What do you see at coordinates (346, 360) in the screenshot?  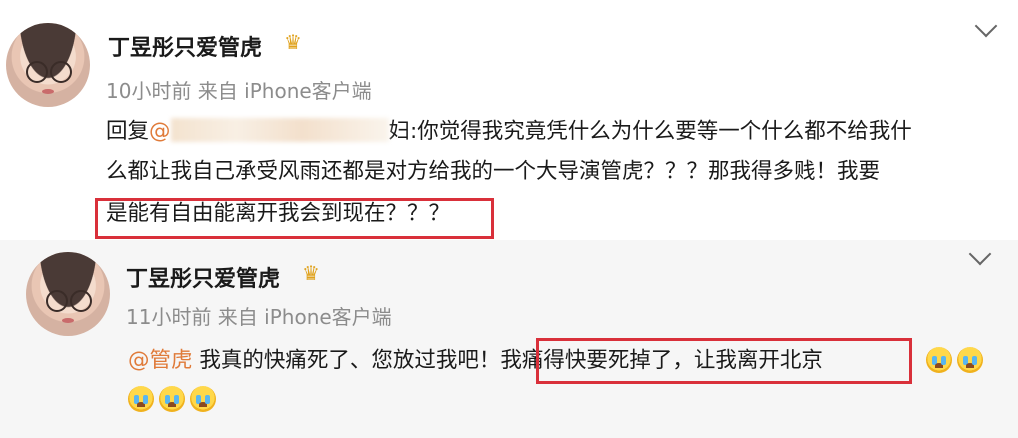 I see `reply-text: 我真的快痛死了、您放过我吧！` at bounding box center [346, 360].